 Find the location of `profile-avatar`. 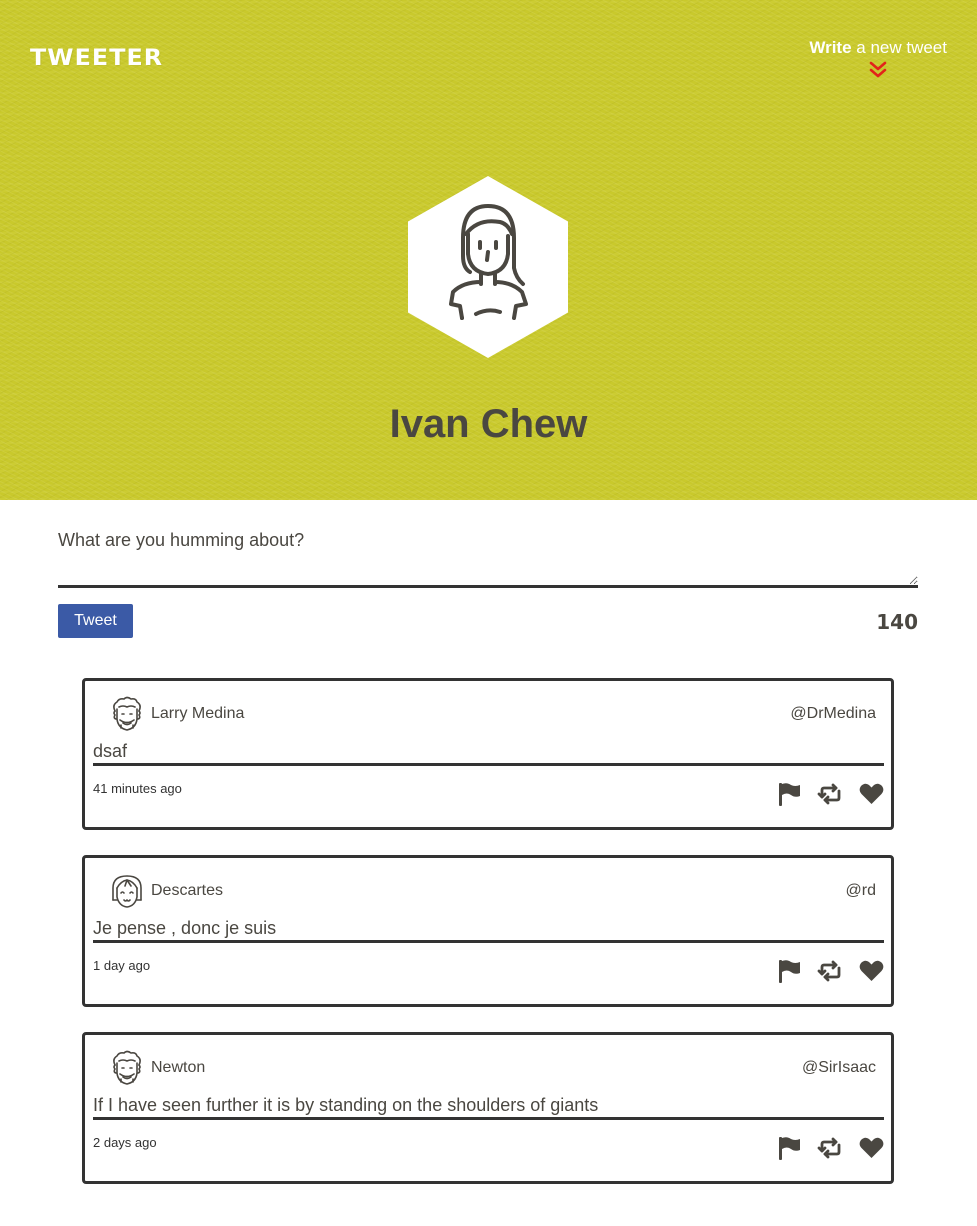

profile-avatar is located at coordinates (488, 267).